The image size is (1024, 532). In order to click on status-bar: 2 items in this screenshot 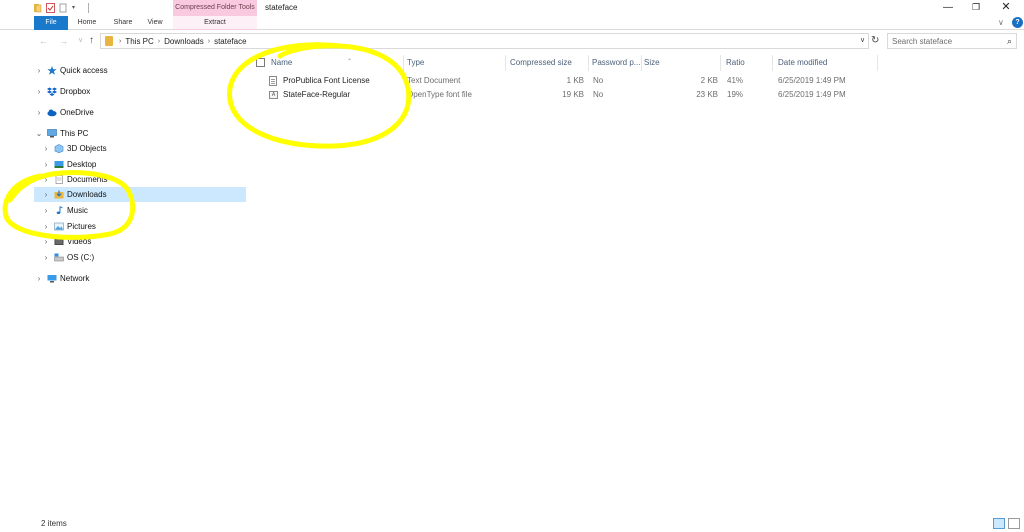, I will do `click(512, 524)`.